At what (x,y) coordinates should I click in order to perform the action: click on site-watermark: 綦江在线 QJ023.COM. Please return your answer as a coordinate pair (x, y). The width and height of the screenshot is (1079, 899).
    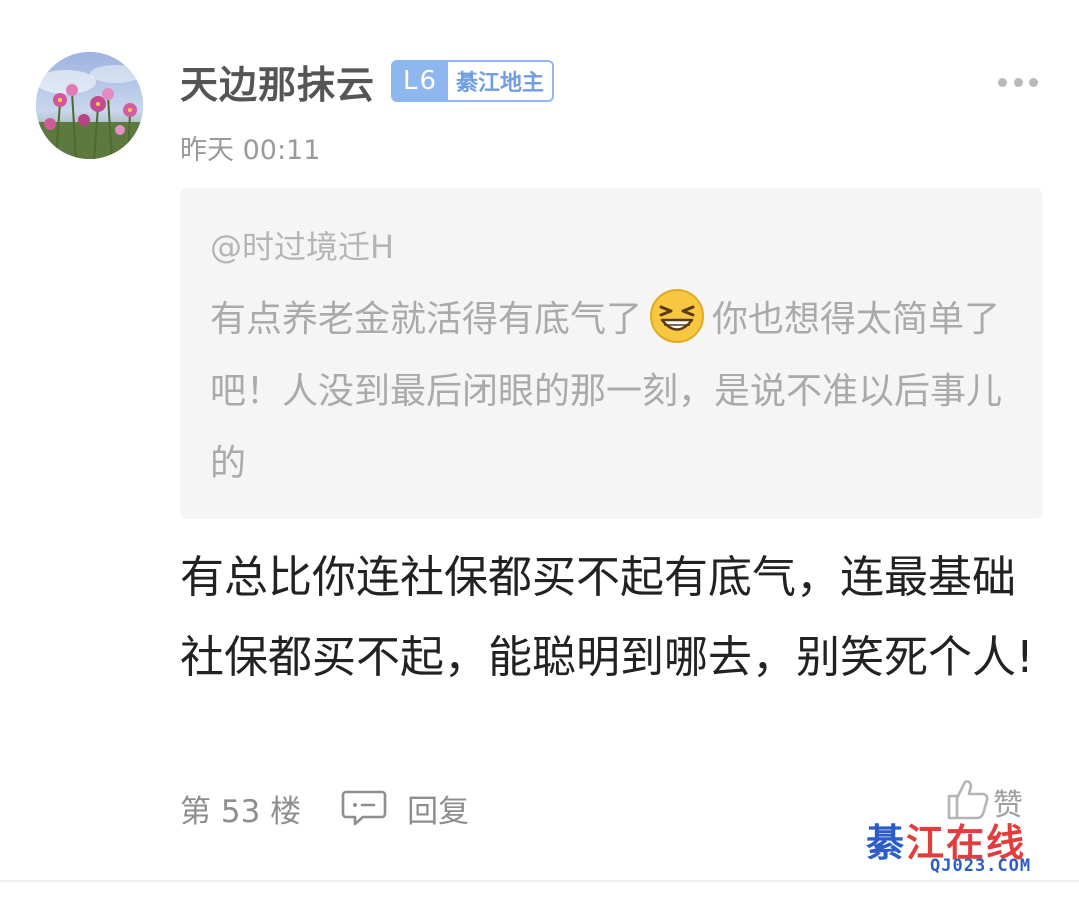
    Looking at the image, I should click on (960, 847).